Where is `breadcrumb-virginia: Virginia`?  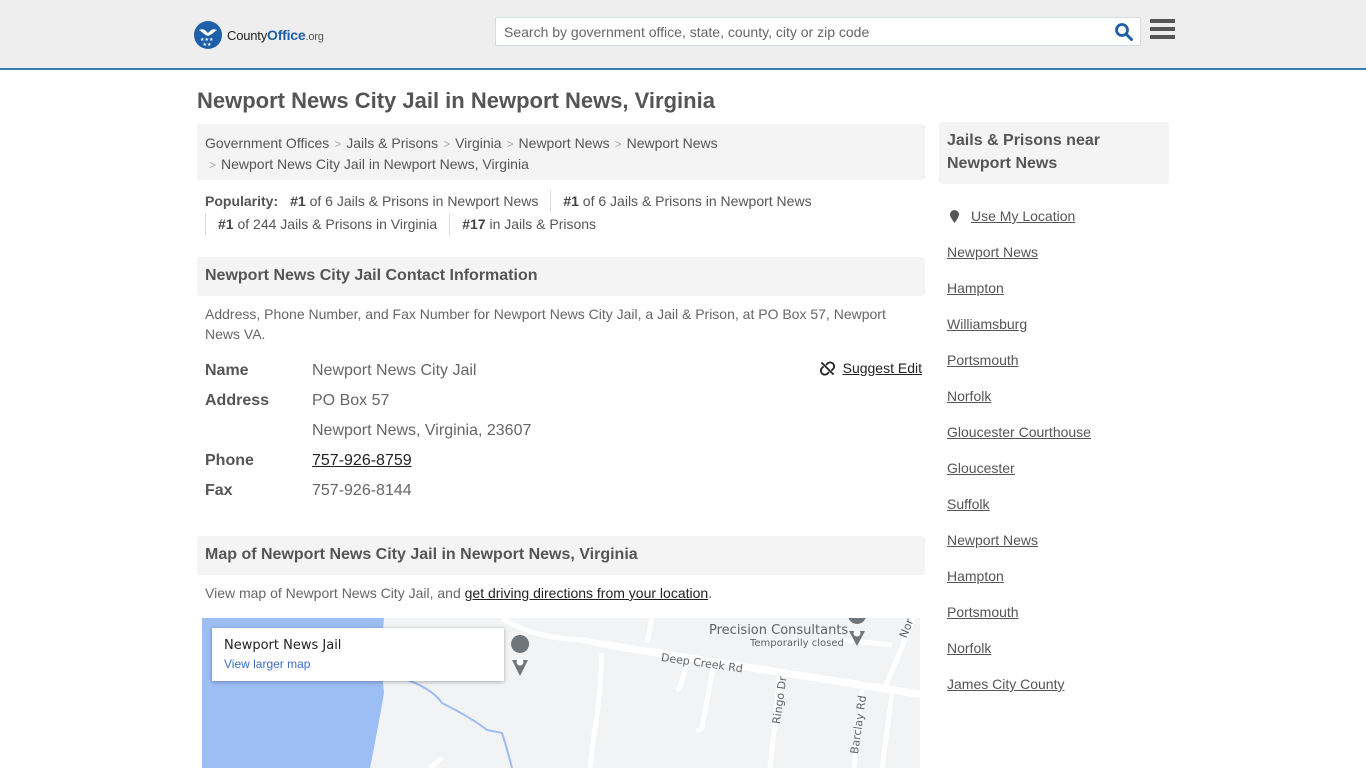 breadcrumb-virginia: Virginia is located at coordinates (478, 143).